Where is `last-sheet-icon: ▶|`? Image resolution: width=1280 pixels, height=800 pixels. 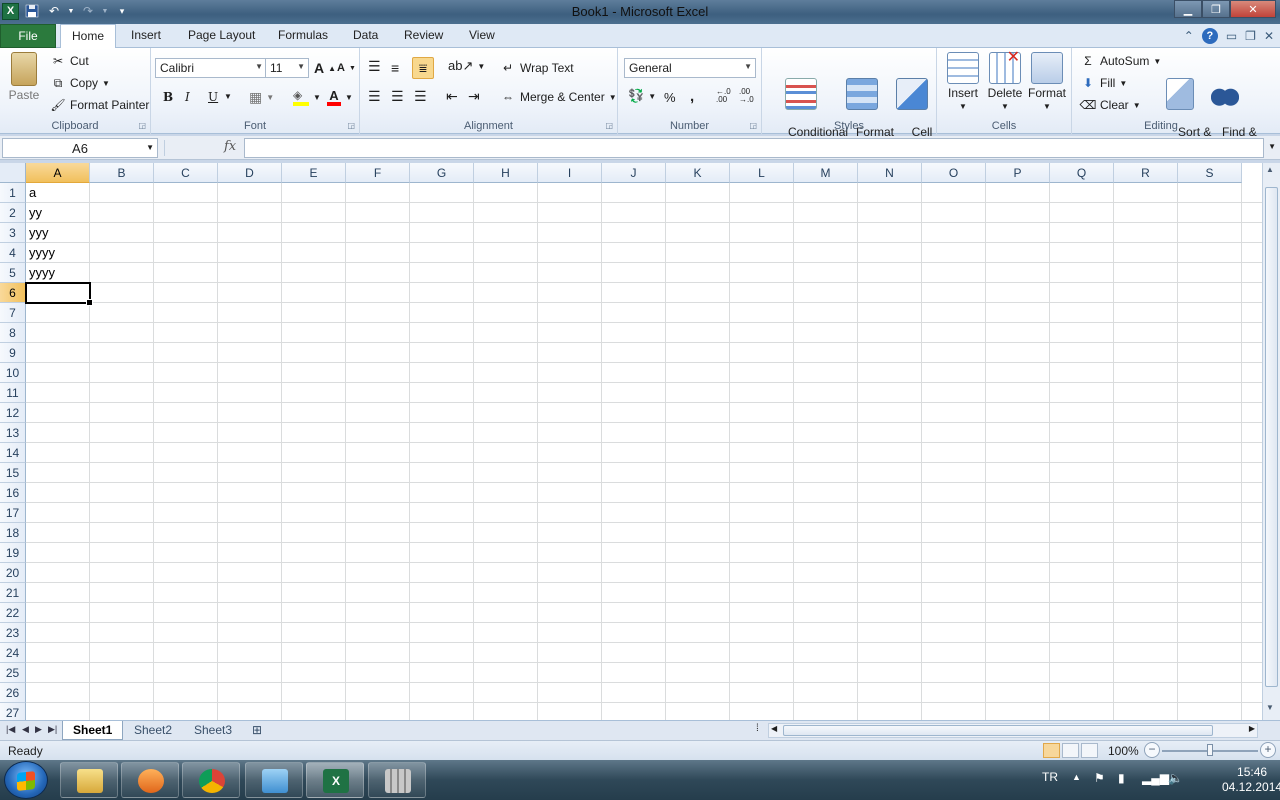 last-sheet-icon: ▶| is located at coordinates (52, 729).